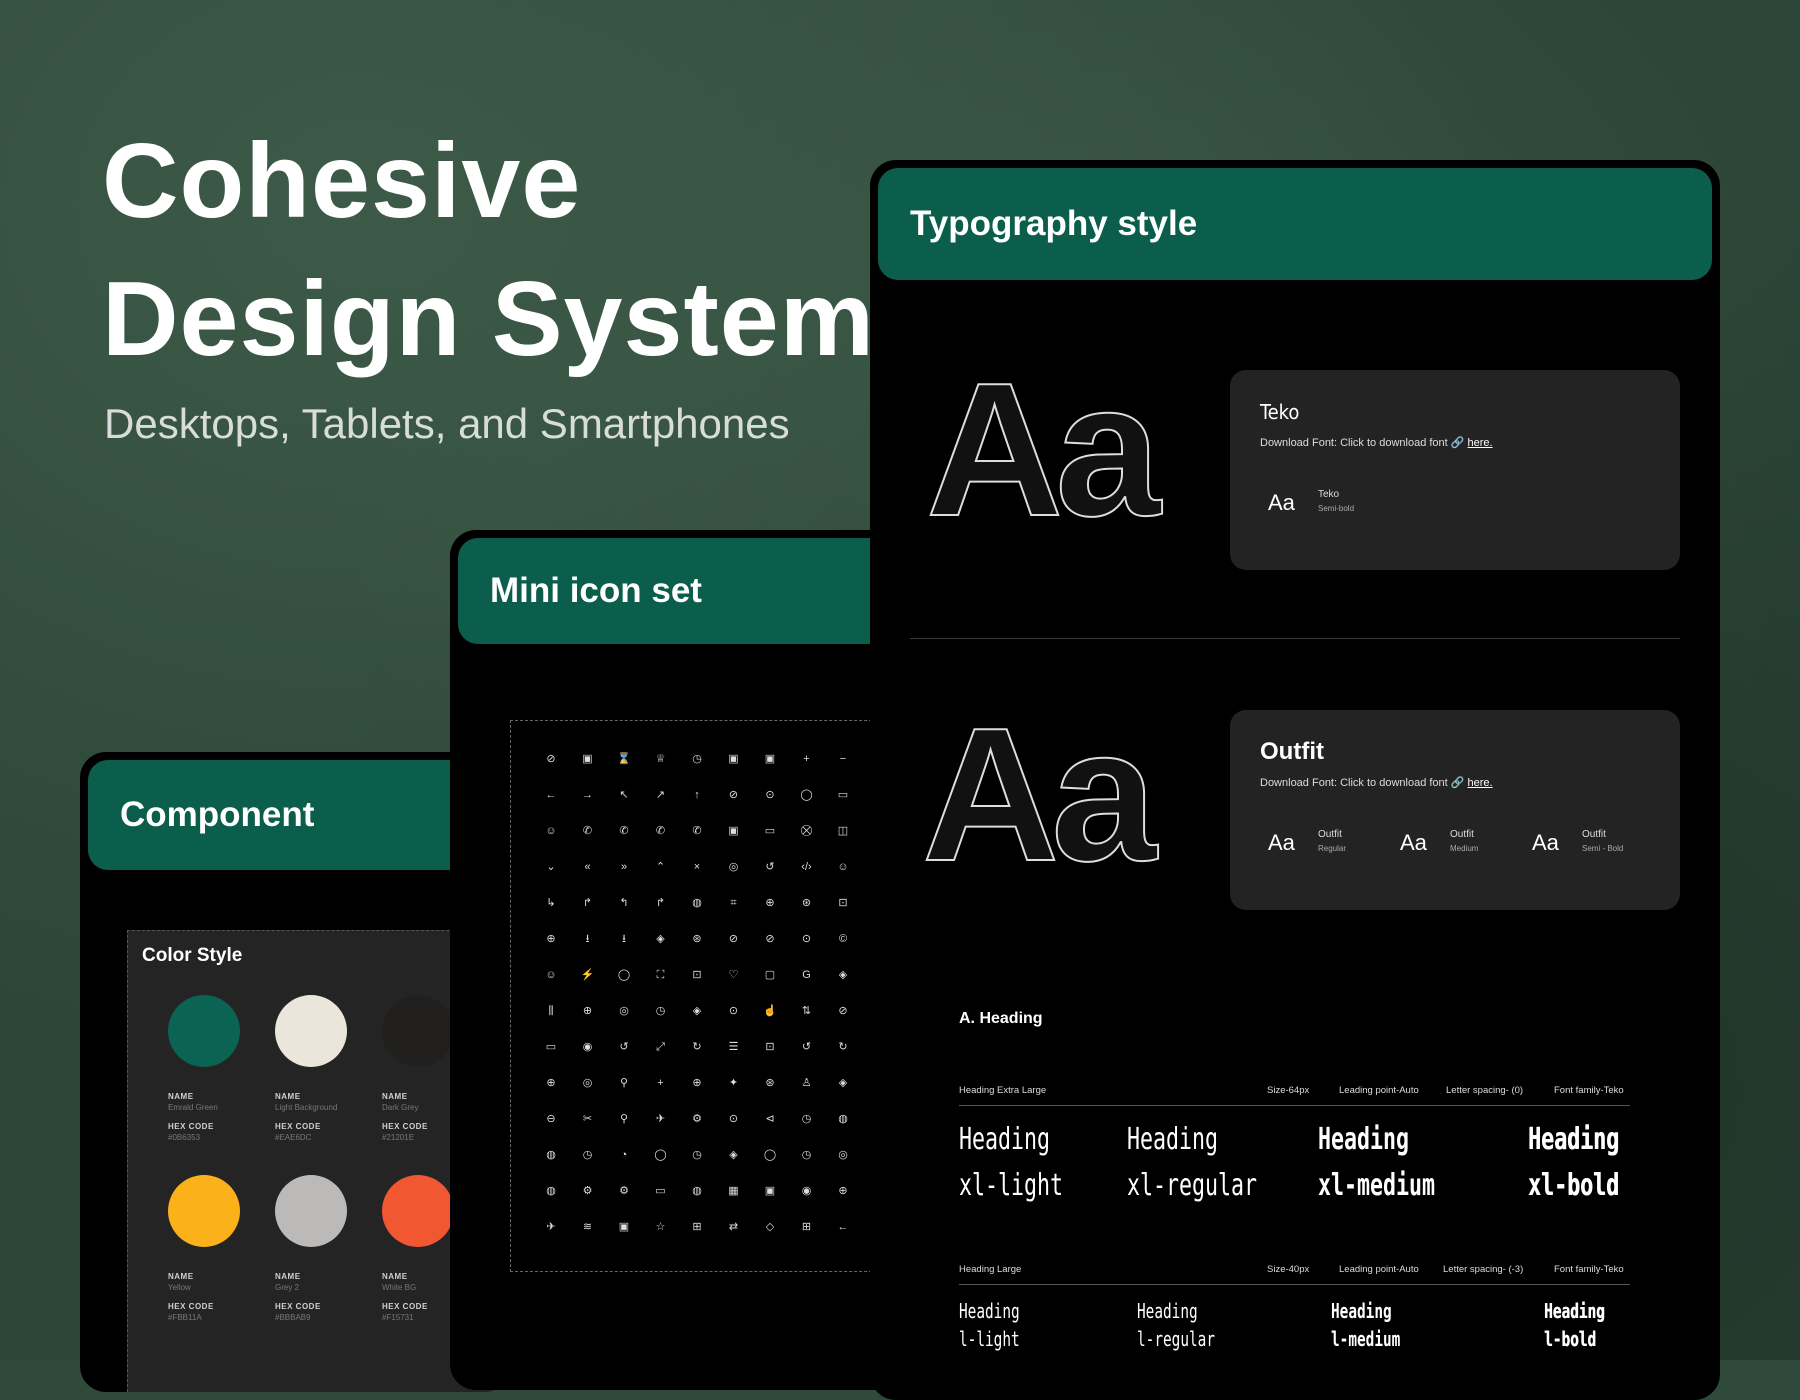 This screenshot has width=1800, height=1400. I want to click on mini-icon: ↺, so click(806, 1047).